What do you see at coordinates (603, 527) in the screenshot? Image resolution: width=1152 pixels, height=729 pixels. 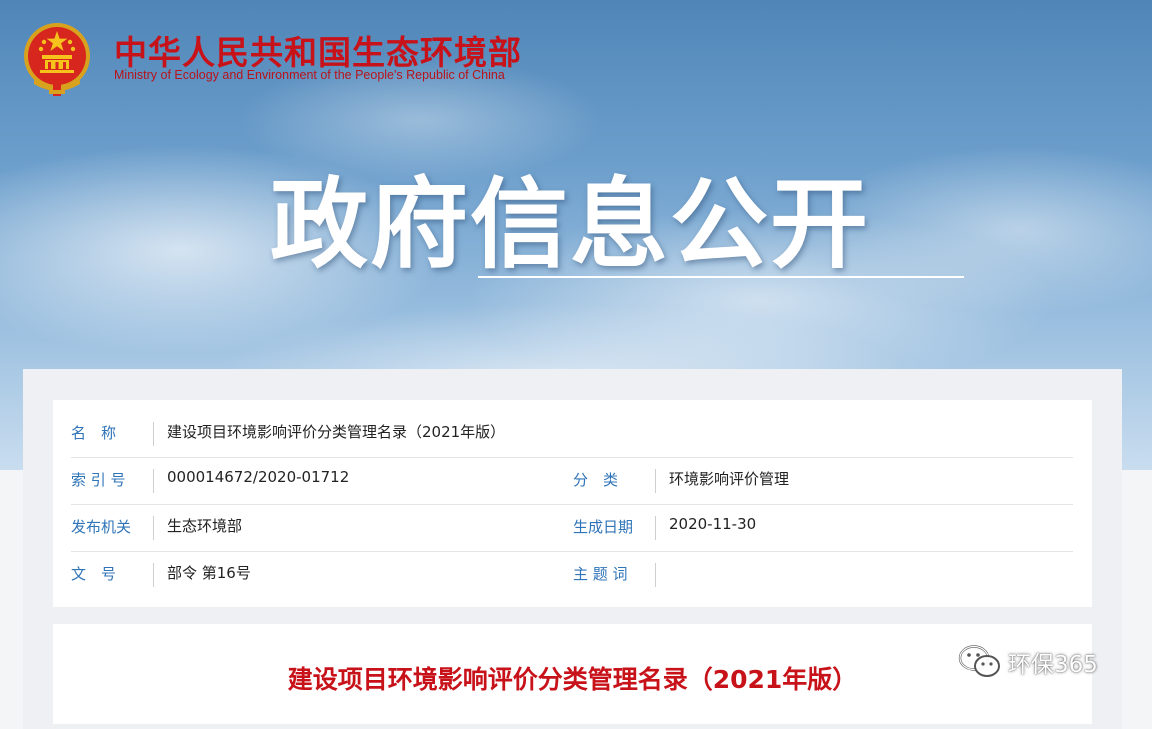 I see `date-label: 生成日期` at bounding box center [603, 527].